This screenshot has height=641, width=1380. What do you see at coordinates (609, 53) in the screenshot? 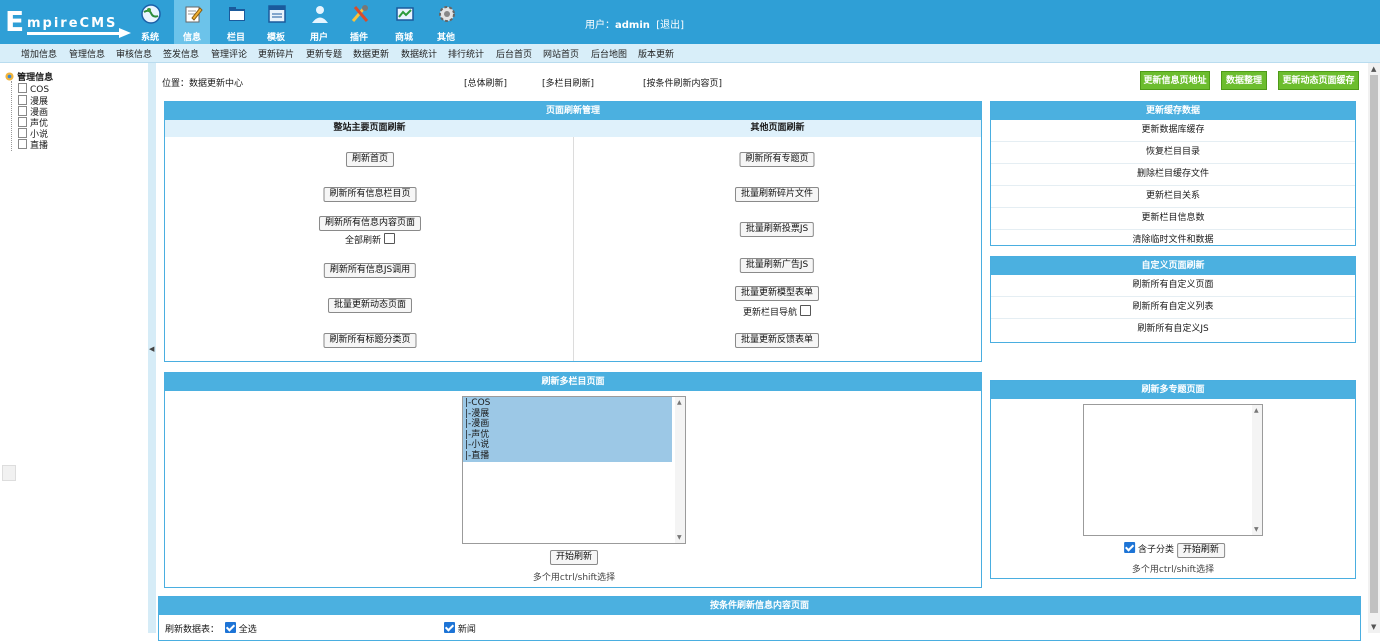
I see `submenu-item: 后台地图` at bounding box center [609, 53].